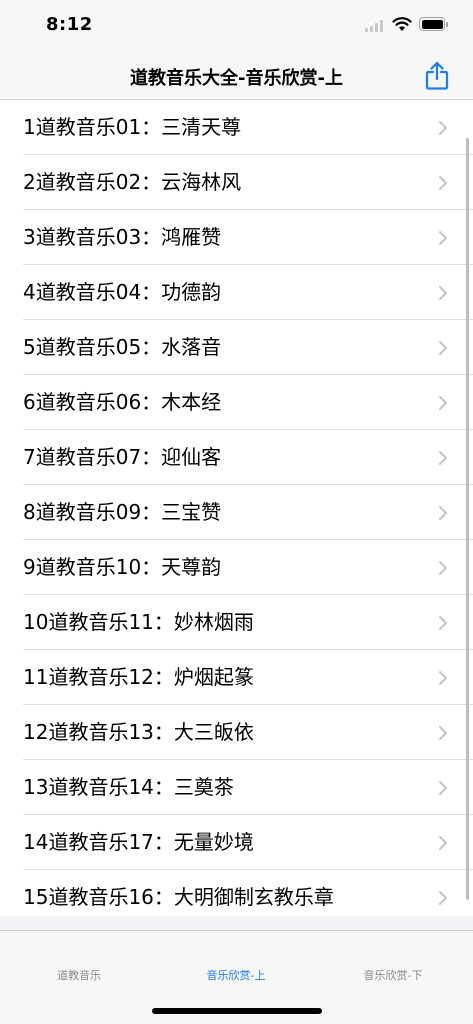  I want to click on share-icon, so click(437, 75).